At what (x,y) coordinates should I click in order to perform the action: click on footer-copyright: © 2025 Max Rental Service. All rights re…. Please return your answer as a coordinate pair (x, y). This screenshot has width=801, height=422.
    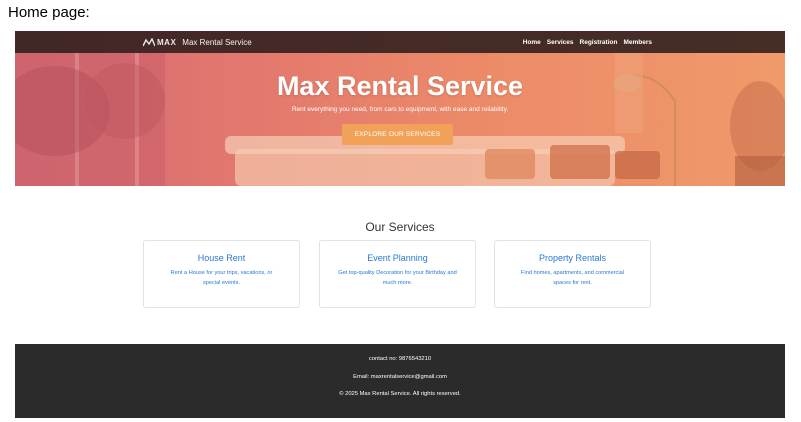
    Looking at the image, I should click on (400, 394).